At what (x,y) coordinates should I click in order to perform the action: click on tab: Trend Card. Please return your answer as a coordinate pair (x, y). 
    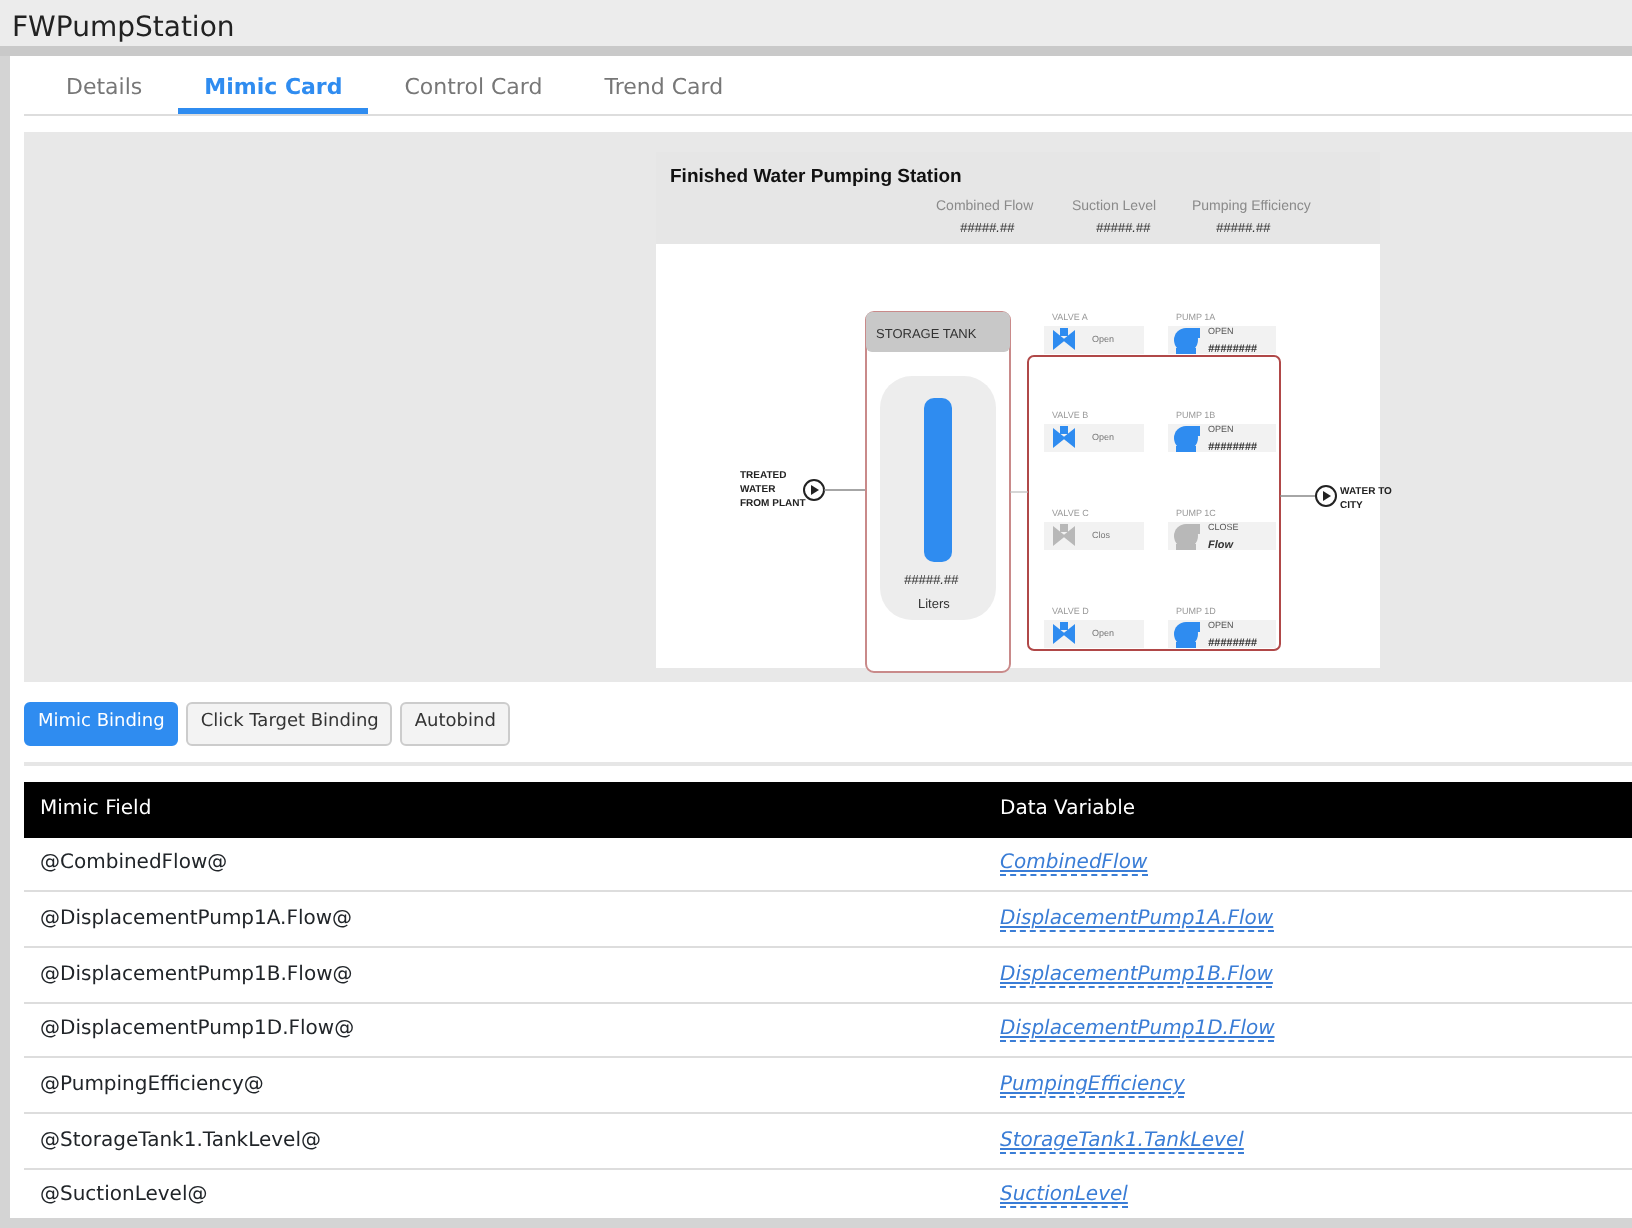
    Looking at the image, I should click on (664, 90).